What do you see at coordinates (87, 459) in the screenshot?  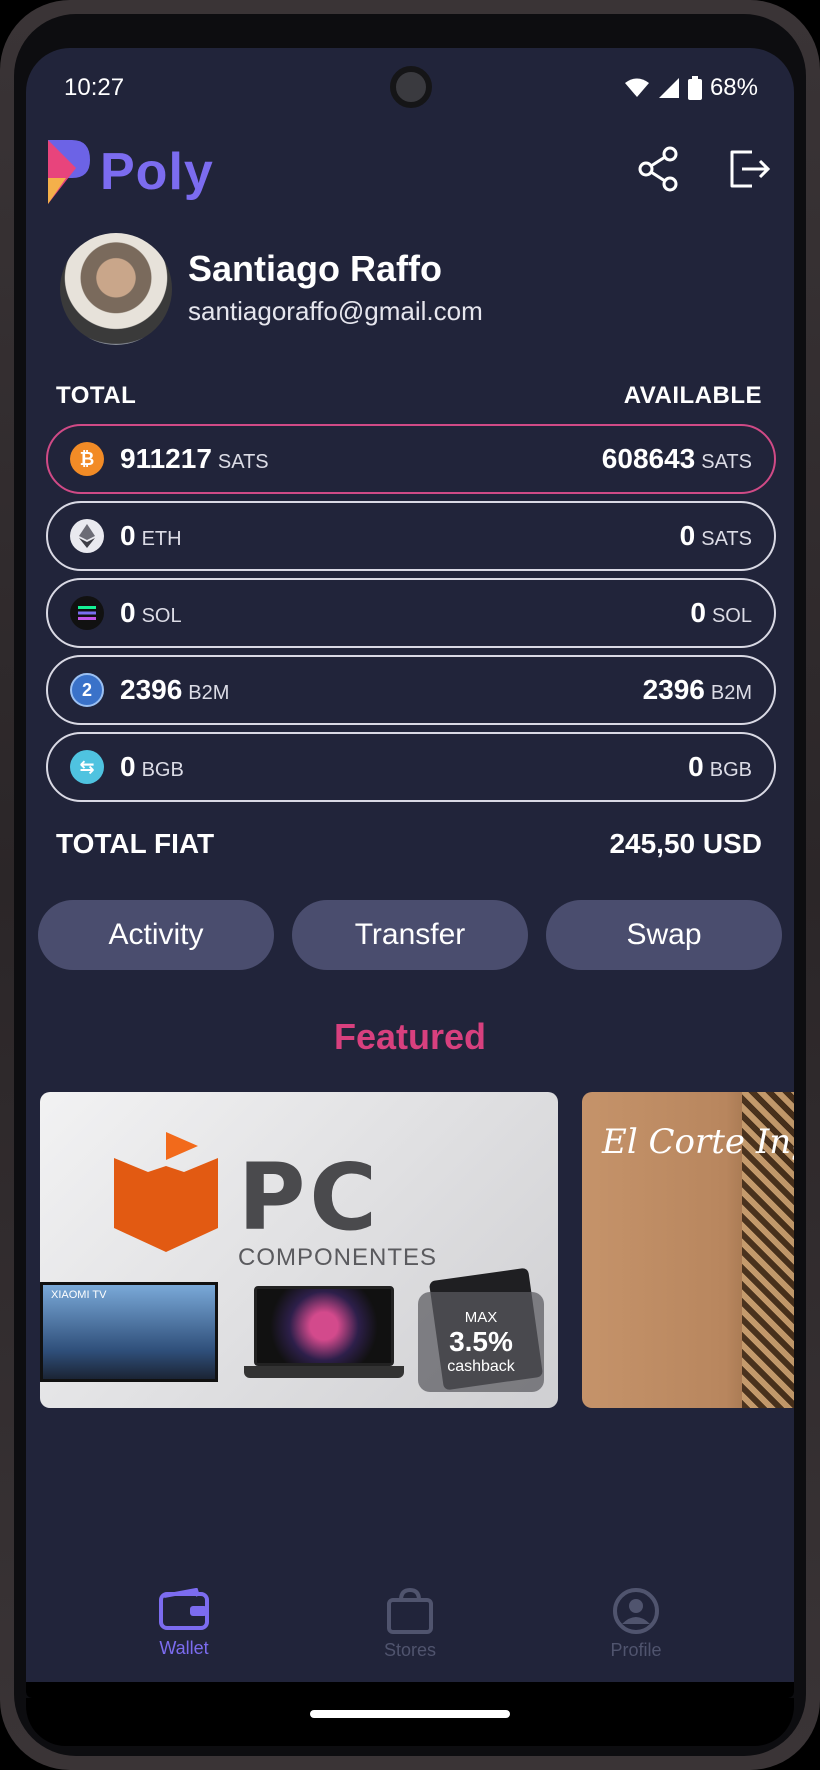 I see `bitcoin-icon: ₿` at bounding box center [87, 459].